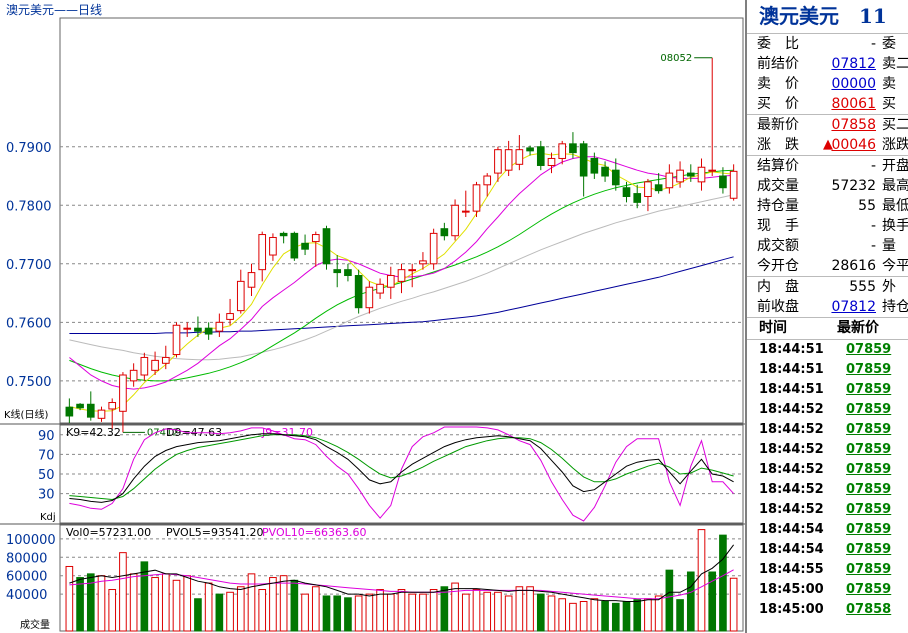  I want to click on trade-row: 18:45:00 07859, so click(827, 590).